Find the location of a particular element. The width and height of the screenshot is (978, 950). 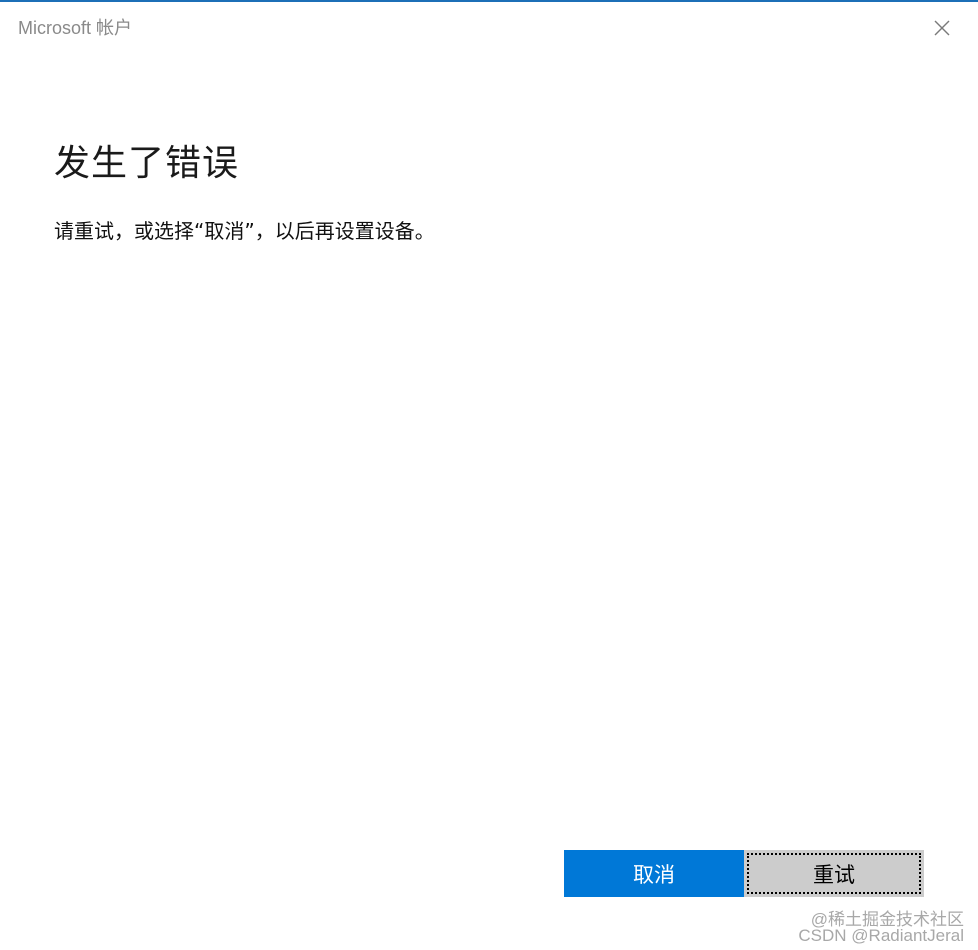

close-button is located at coordinates (942, 28).